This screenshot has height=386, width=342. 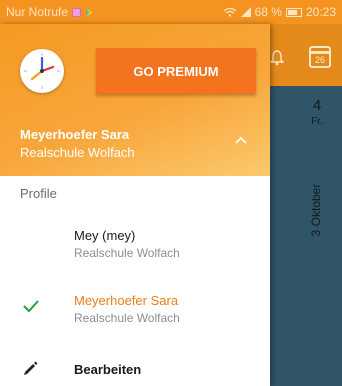 I want to click on date-month-vertical: 3 Oktober, so click(x=316, y=210).